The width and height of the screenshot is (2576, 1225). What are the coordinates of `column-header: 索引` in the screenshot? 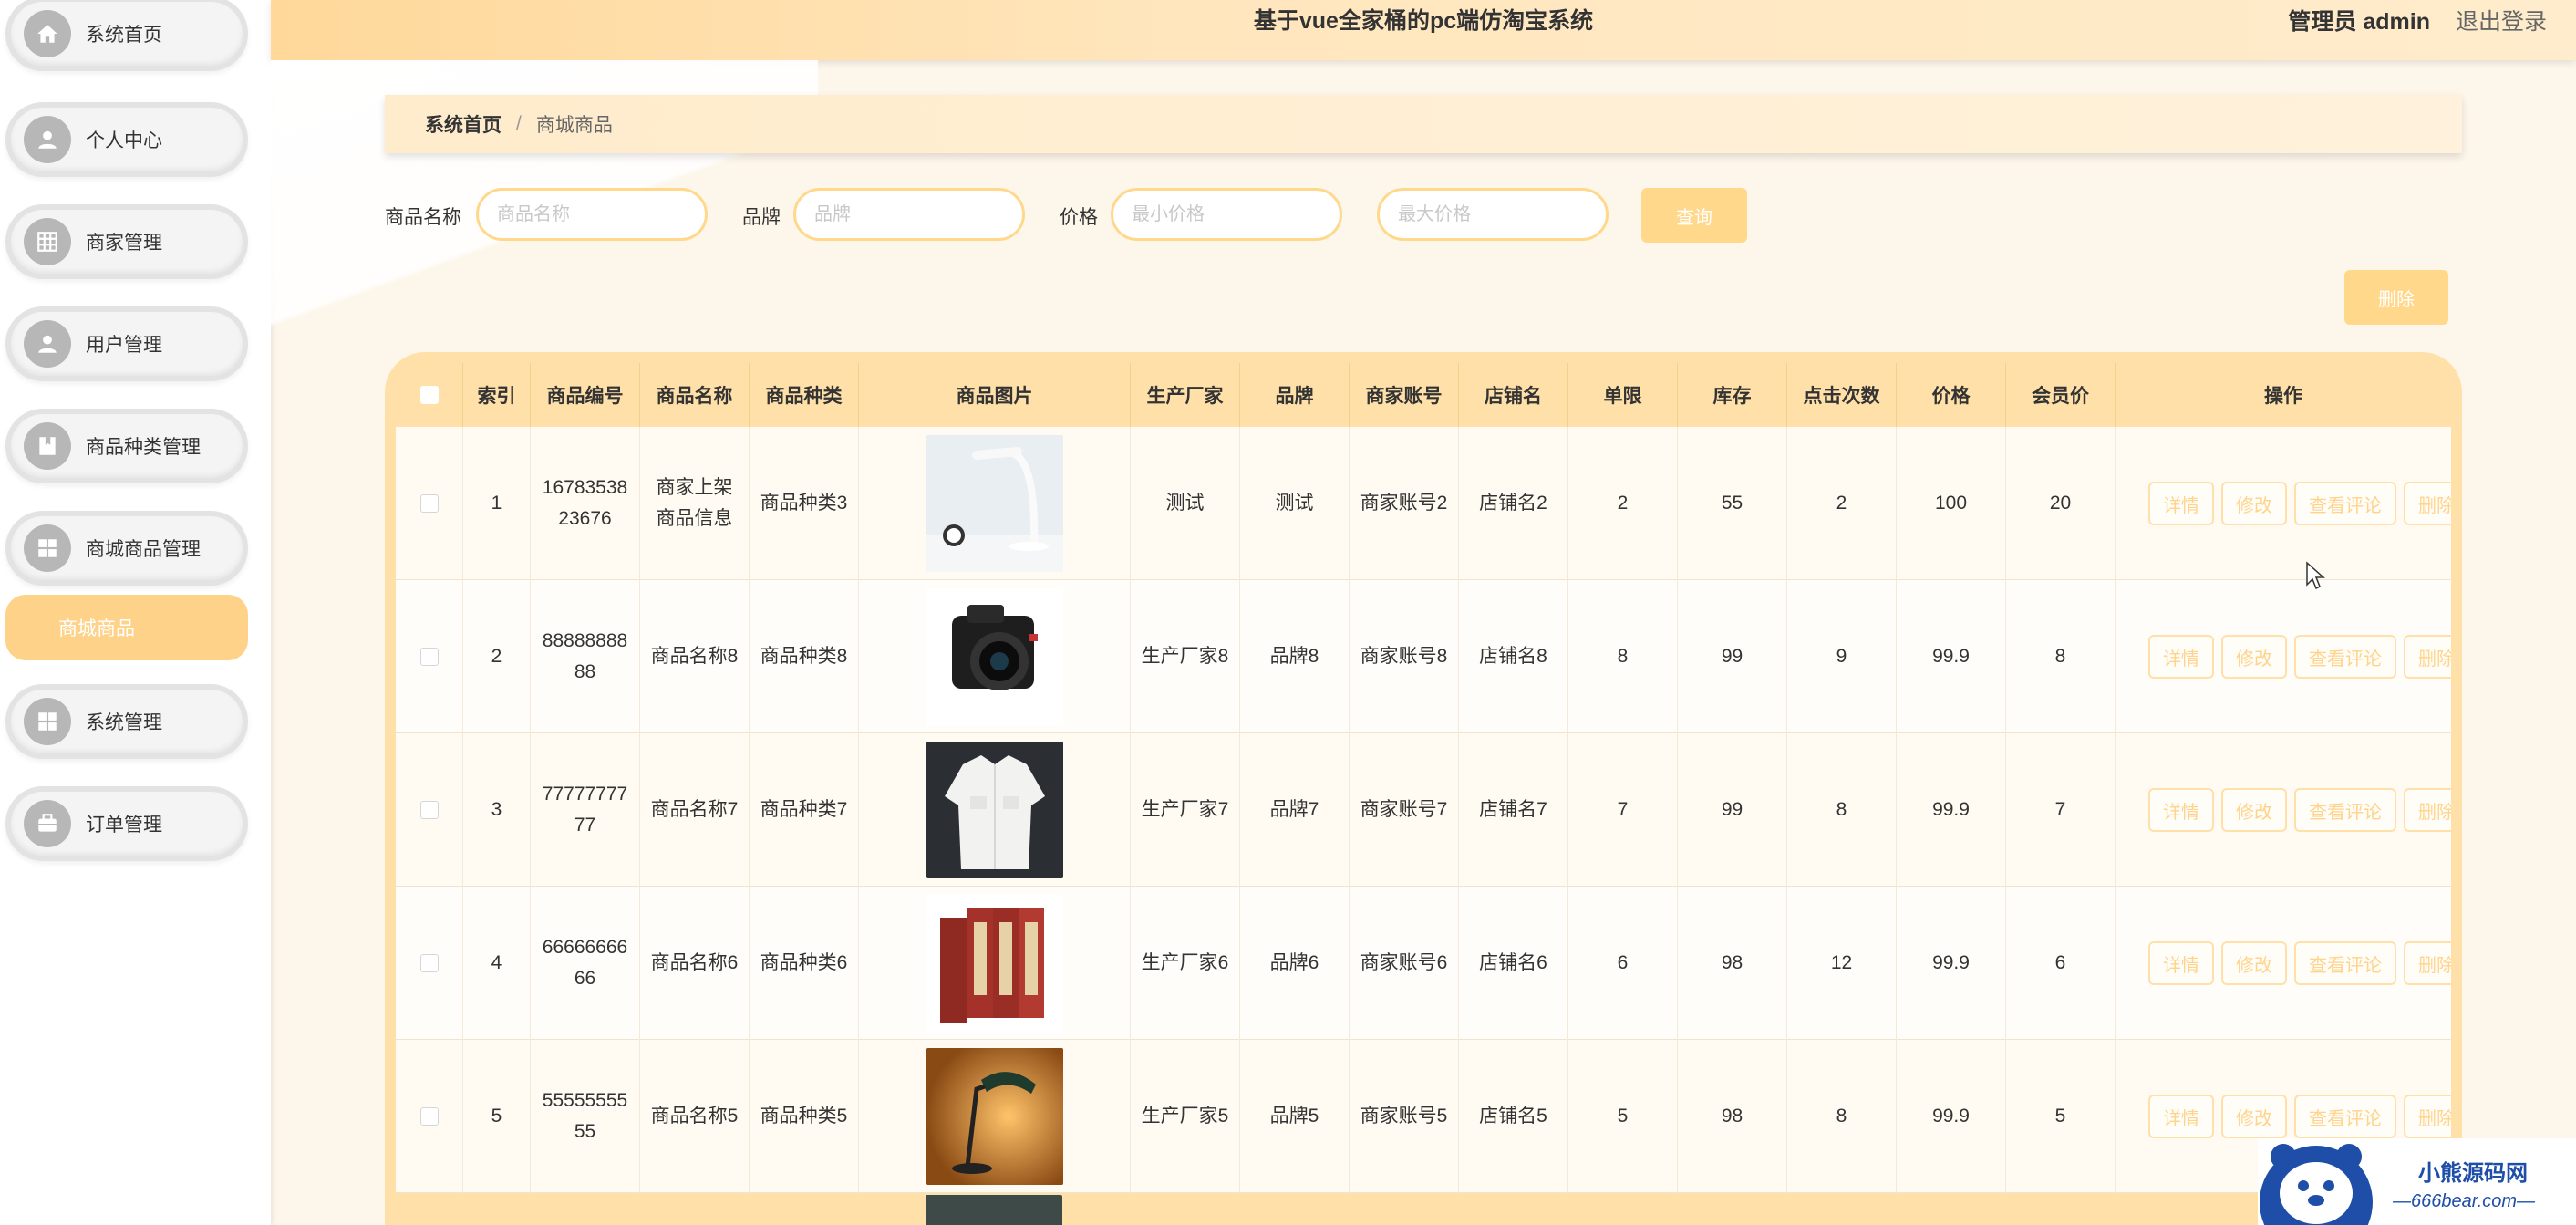 It's located at (497, 395).